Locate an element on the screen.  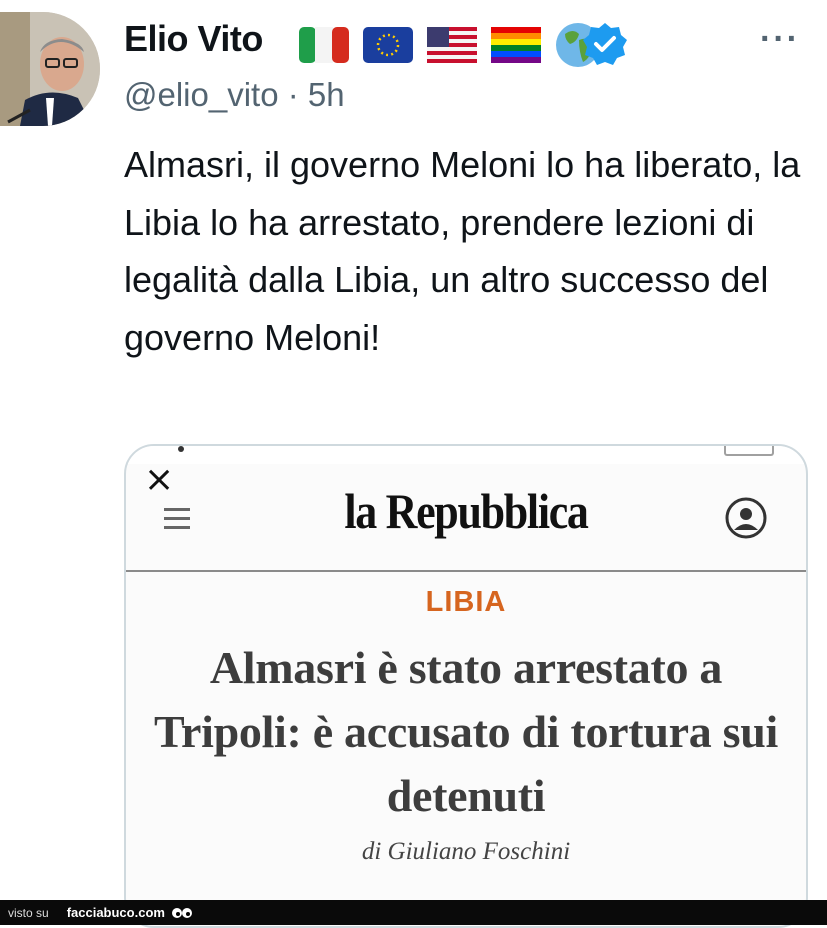
author-handle-time: @elio_vito · 5h is located at coordinates (234, 95).